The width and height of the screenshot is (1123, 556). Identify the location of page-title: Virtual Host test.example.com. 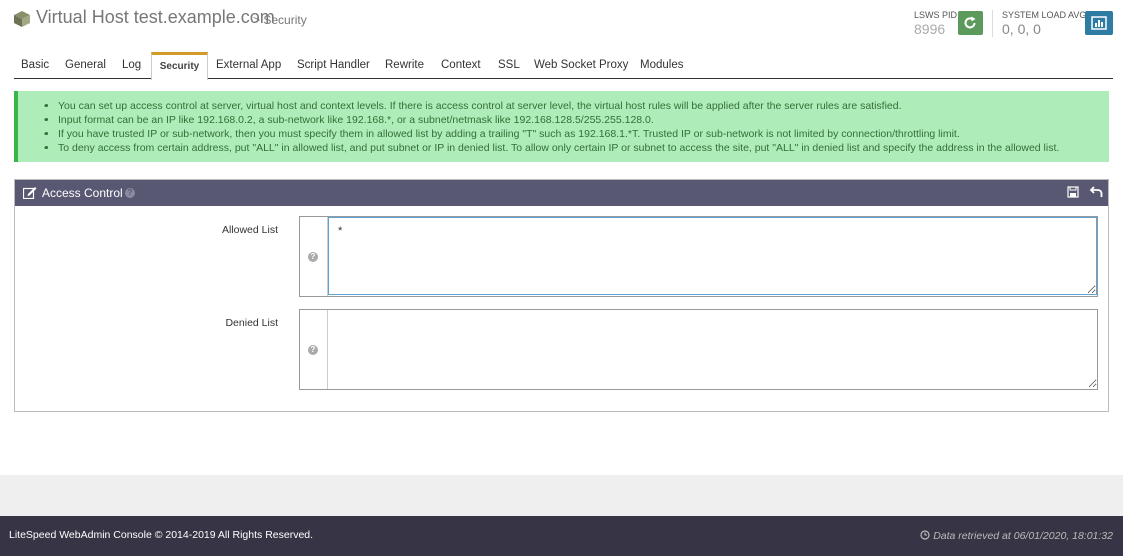
(155, 17).